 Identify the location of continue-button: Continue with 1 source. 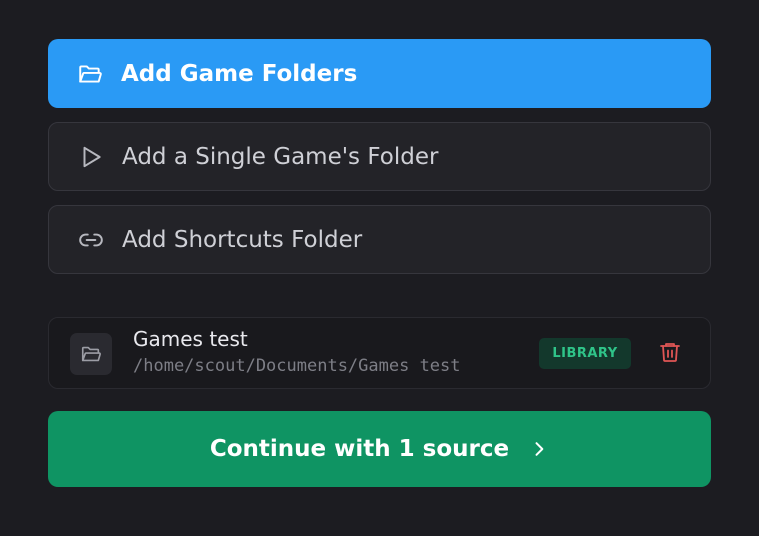
(379, 449).